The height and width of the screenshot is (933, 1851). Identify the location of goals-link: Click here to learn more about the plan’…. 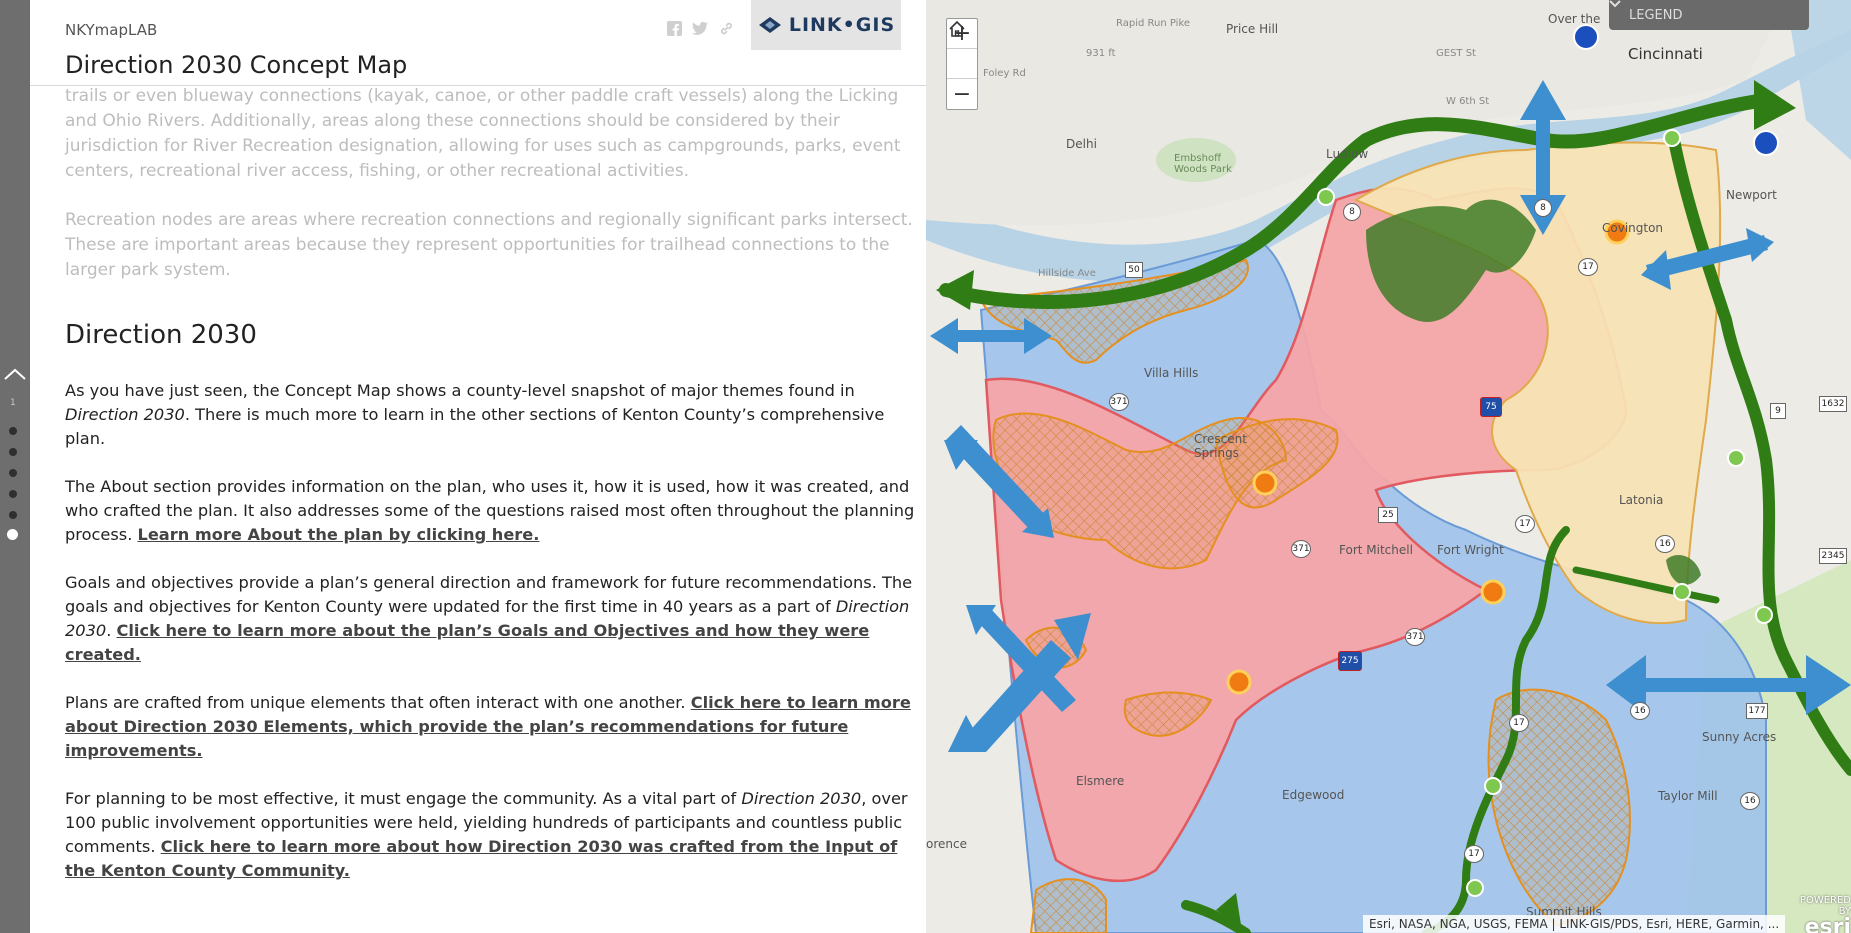
(467, 642).